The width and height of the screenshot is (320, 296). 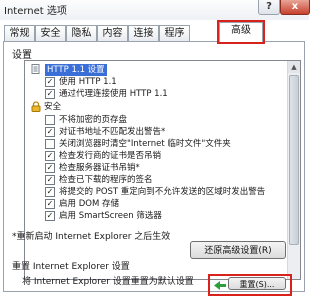 What do you see at coordinates (174, 33) in the screenshot?
I see `tab-programs: 程序` at bounding box center [174, 33].